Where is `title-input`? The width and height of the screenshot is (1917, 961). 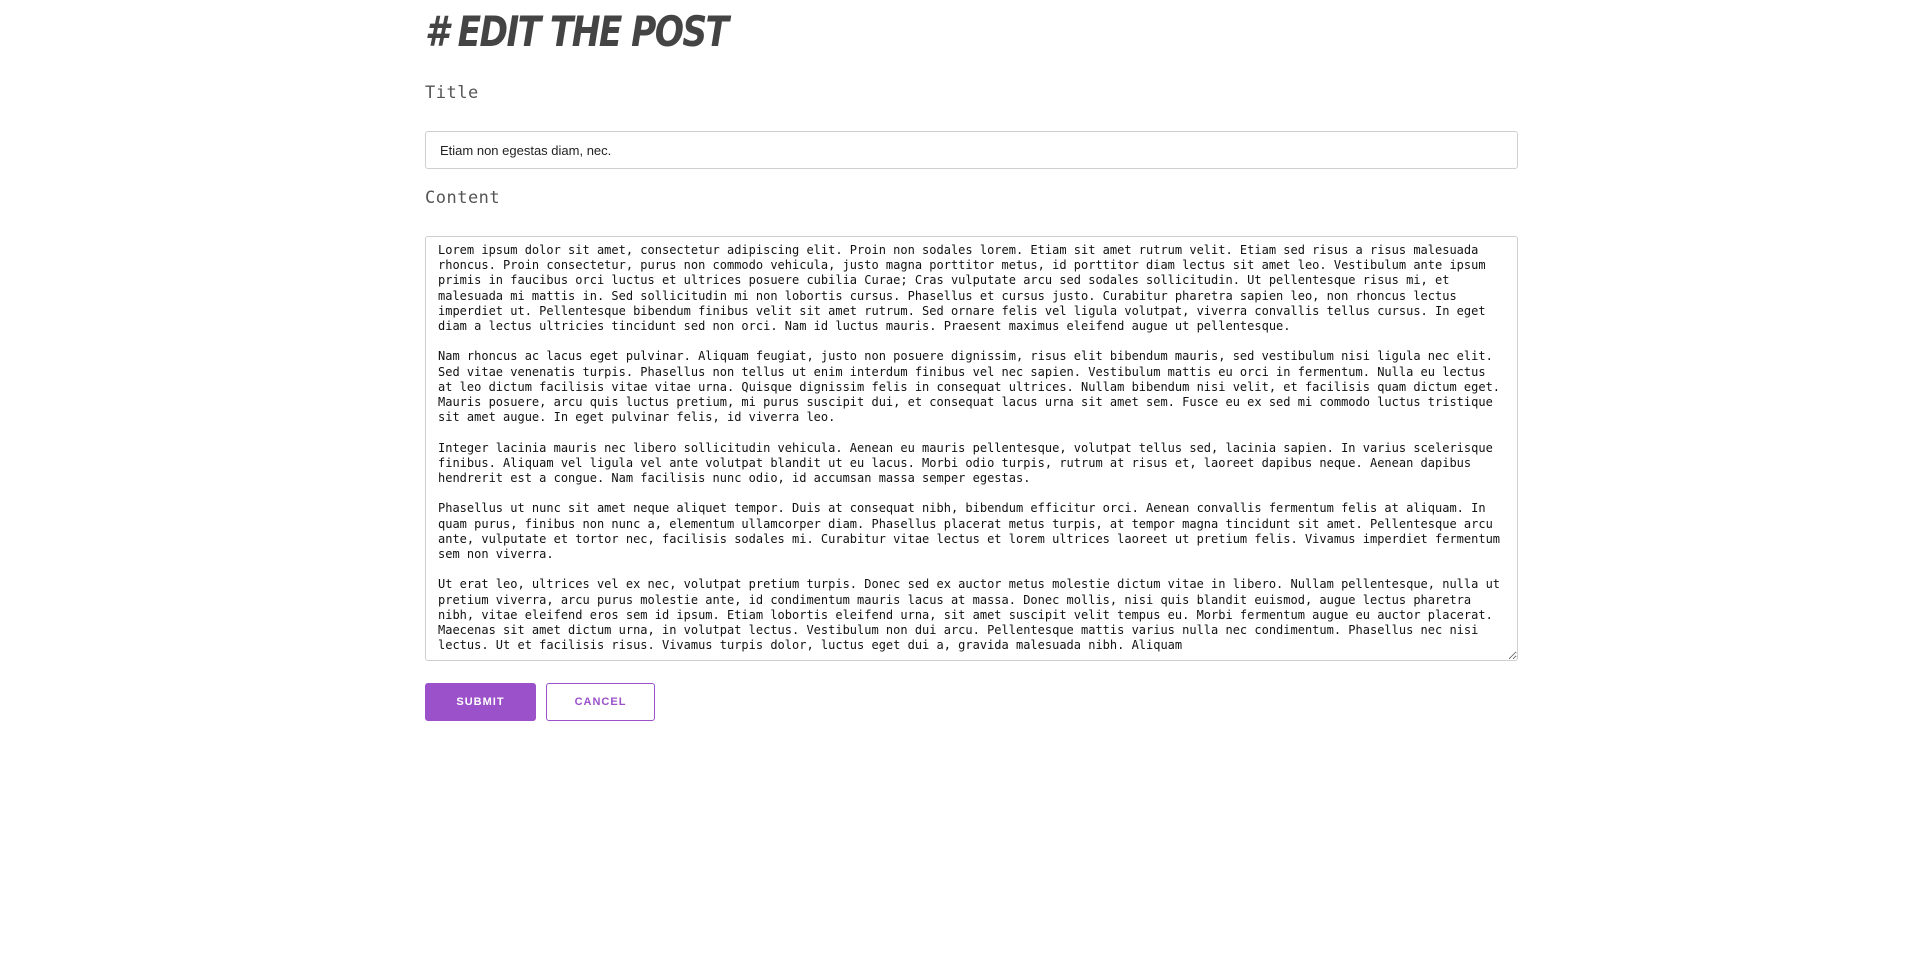 title-input is located at coordinates (971, 150).